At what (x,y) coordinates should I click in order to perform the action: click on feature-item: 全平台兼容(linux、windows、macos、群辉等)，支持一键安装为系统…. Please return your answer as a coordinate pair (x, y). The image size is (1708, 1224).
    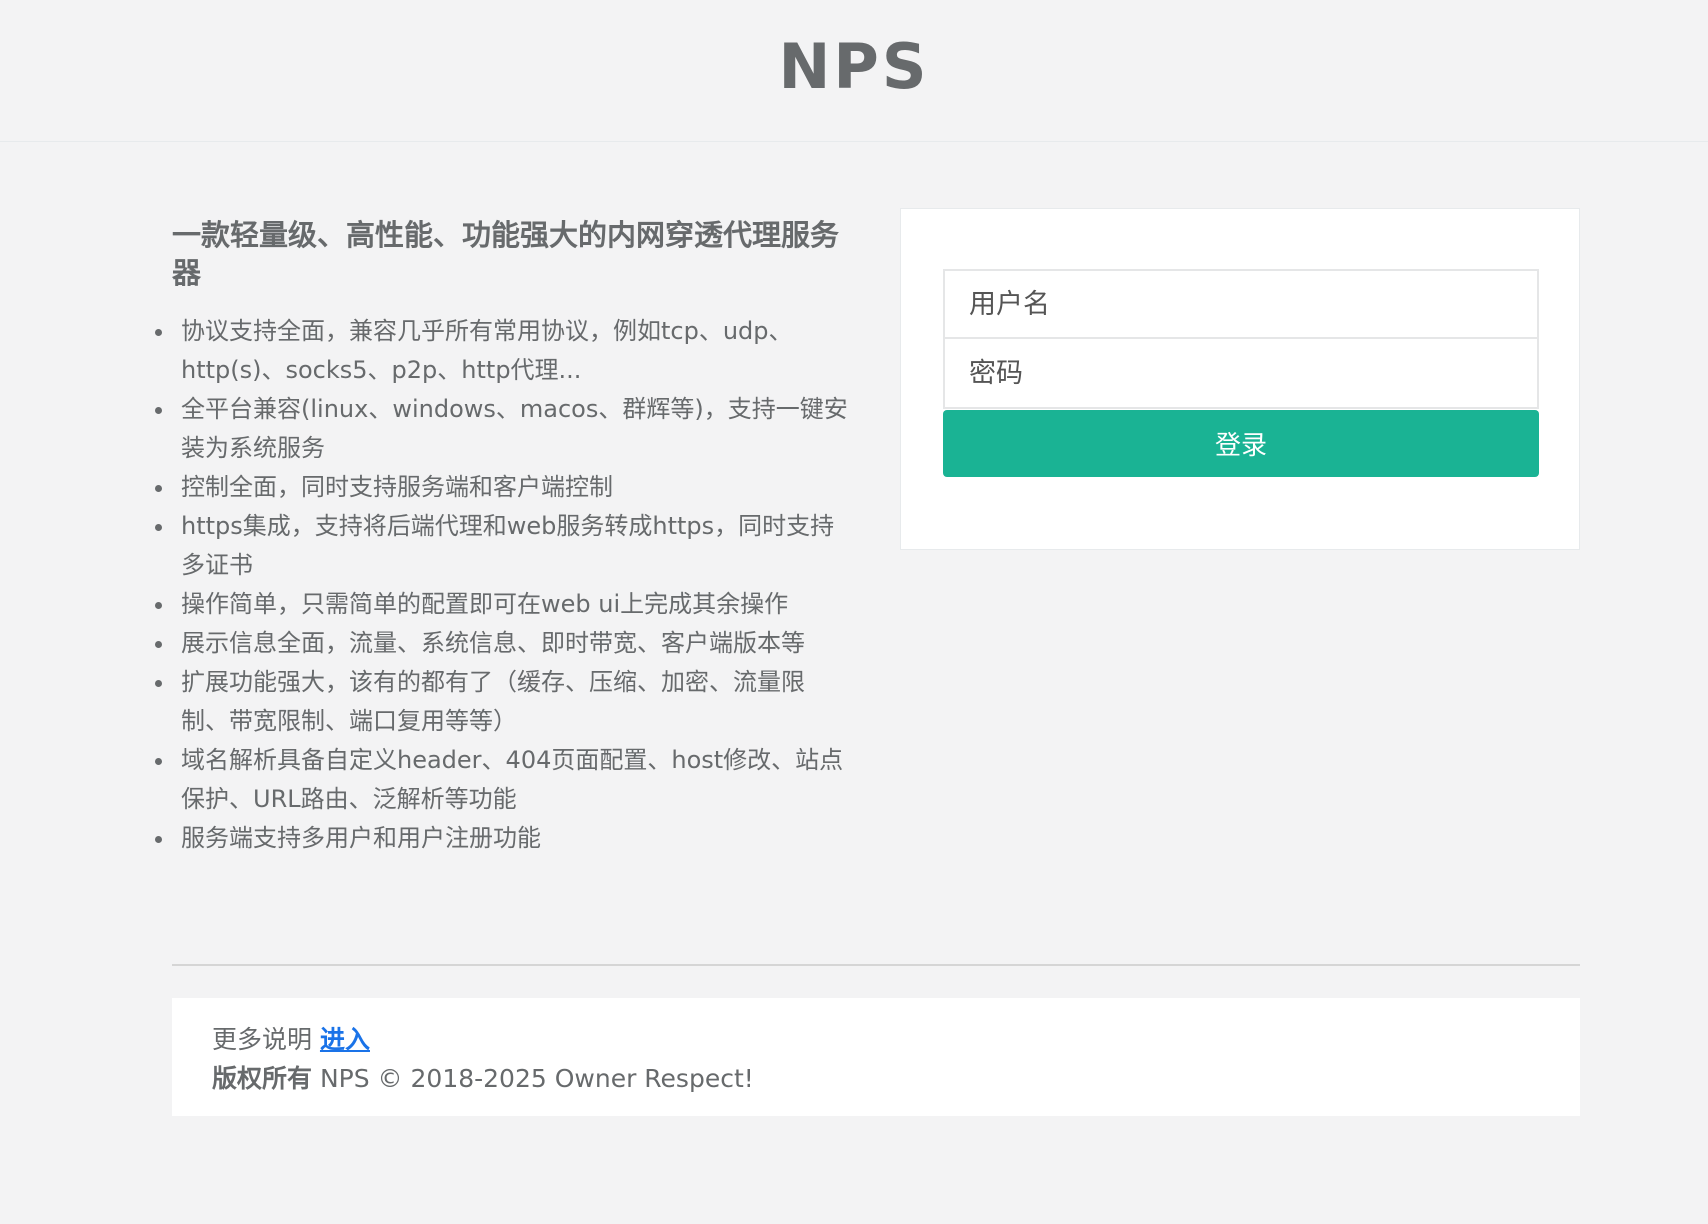
    Looking at the image, I should click on (503, 429).